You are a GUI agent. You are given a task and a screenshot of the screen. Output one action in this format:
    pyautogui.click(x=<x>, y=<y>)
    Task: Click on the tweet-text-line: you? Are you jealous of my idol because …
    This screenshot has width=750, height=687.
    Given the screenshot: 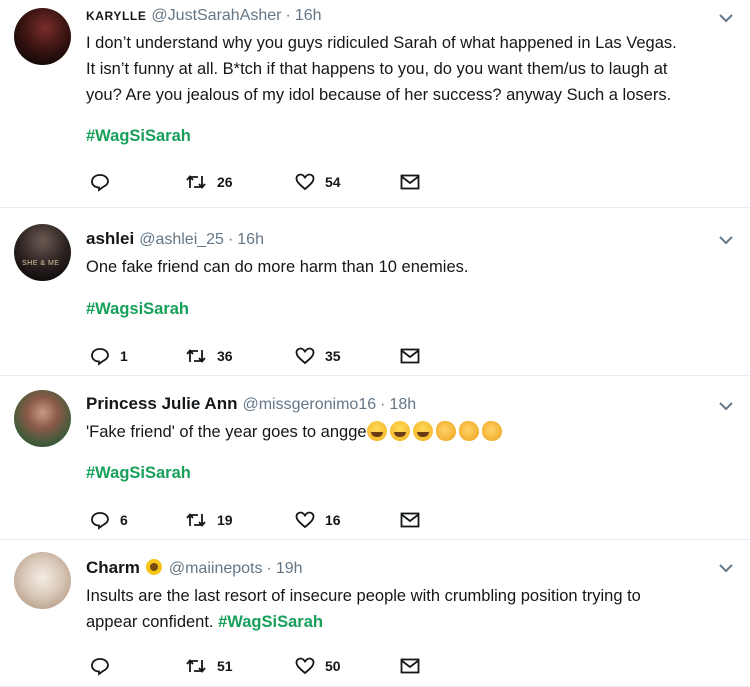 What is the action you would take?
    pyautogui.click(x=379, y=95)
    